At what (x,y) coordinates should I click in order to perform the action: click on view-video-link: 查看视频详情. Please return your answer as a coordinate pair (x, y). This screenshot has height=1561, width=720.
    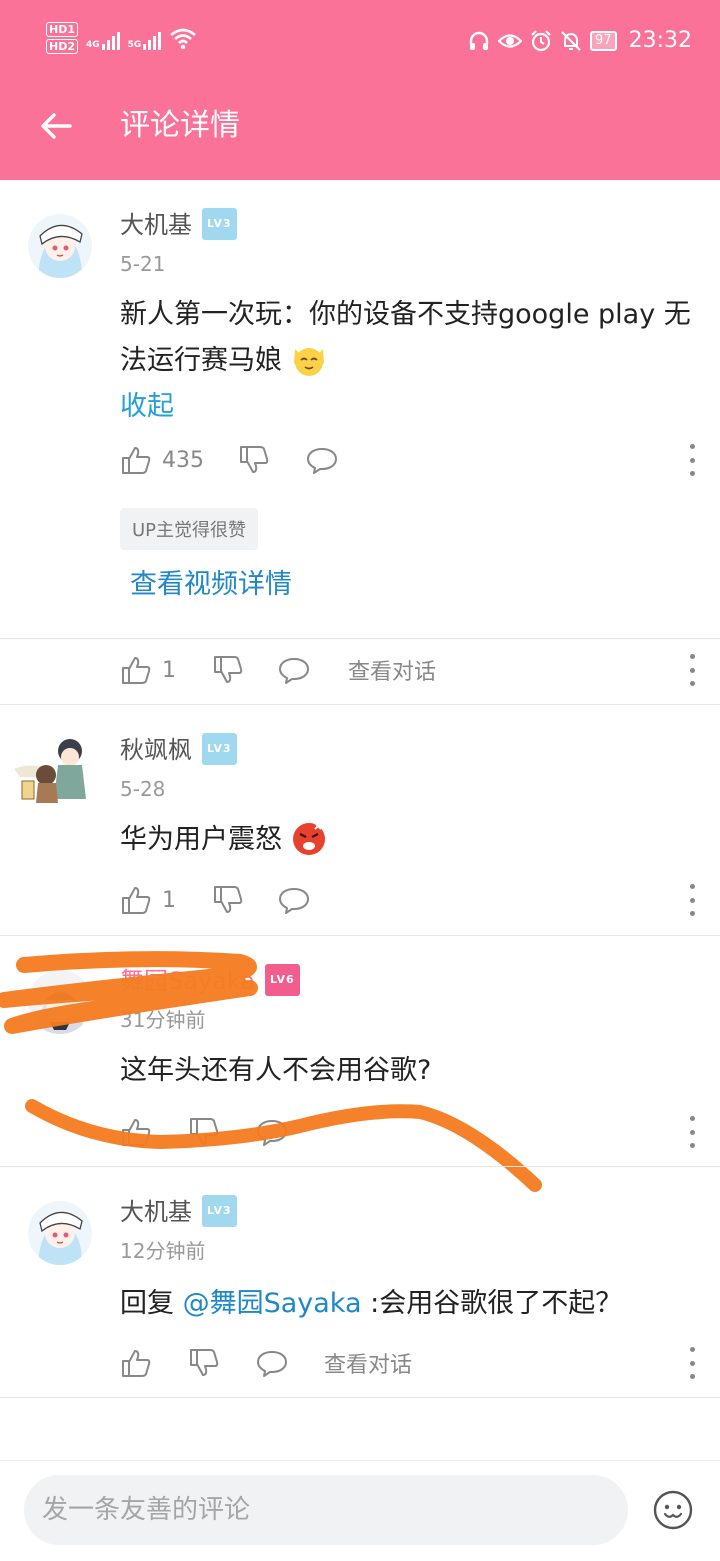
    Looking at the image, I should click on (211, 585).